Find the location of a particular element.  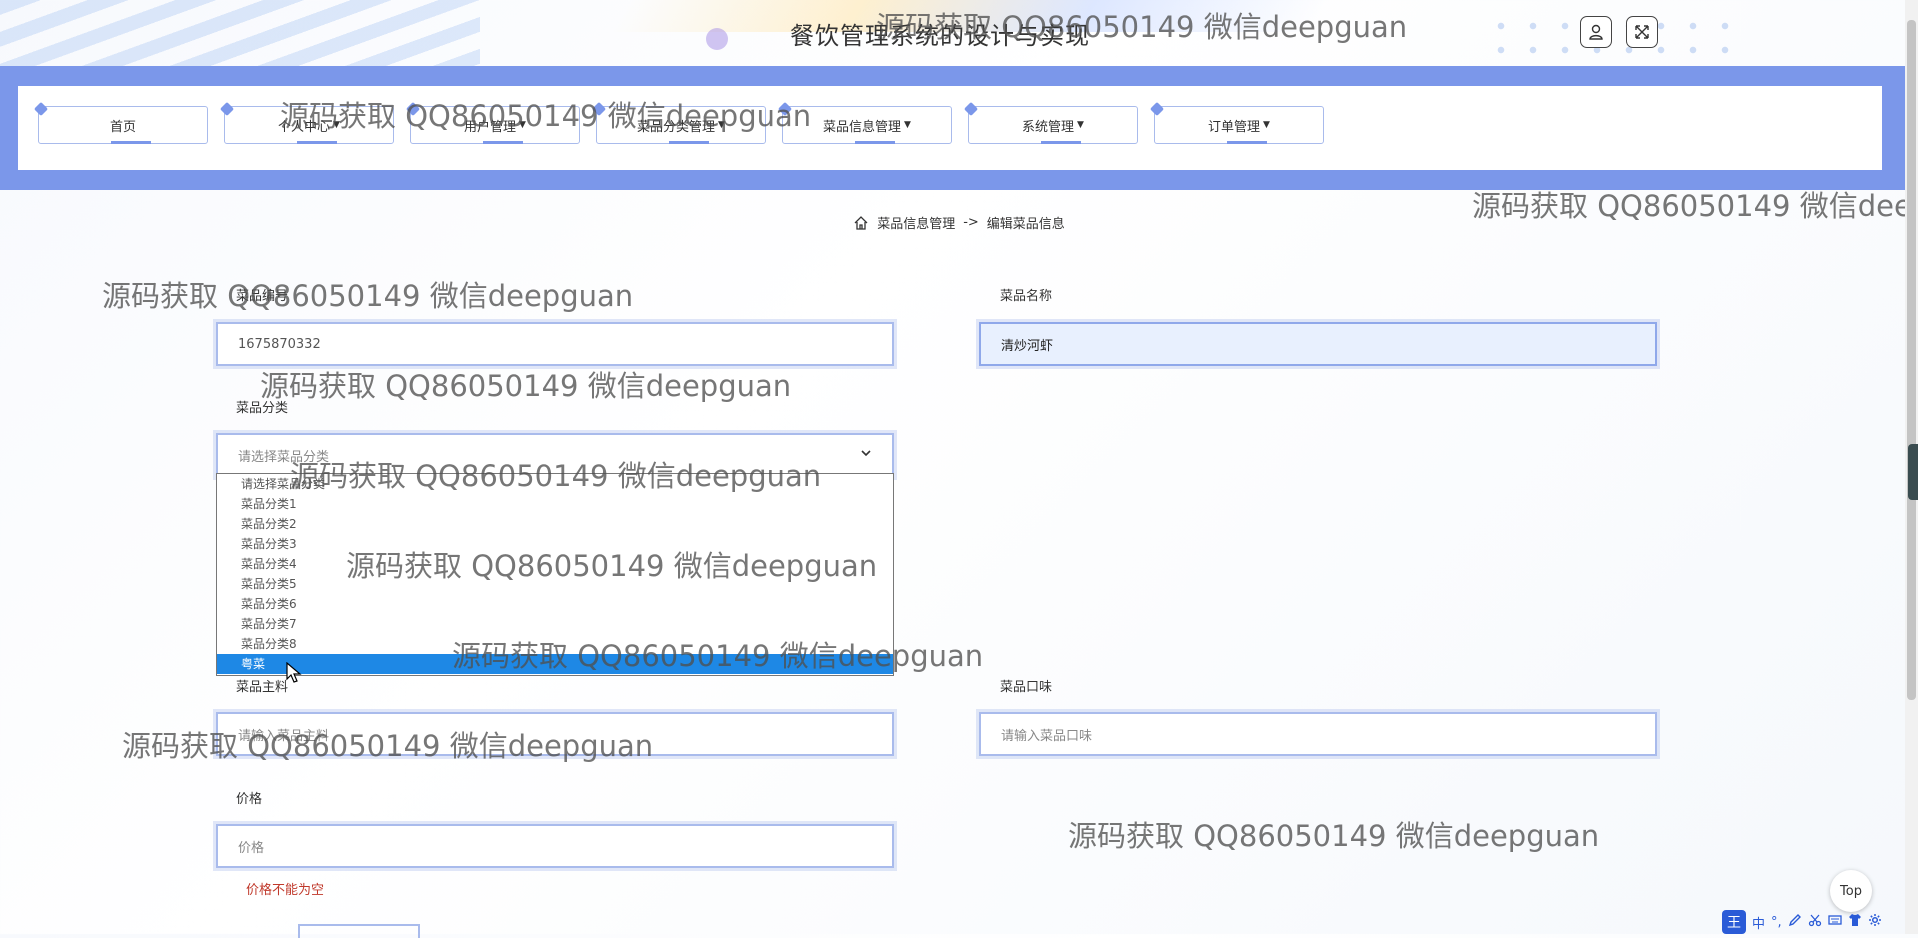

fullscreen-icon is located at coordinates (1642, 32).